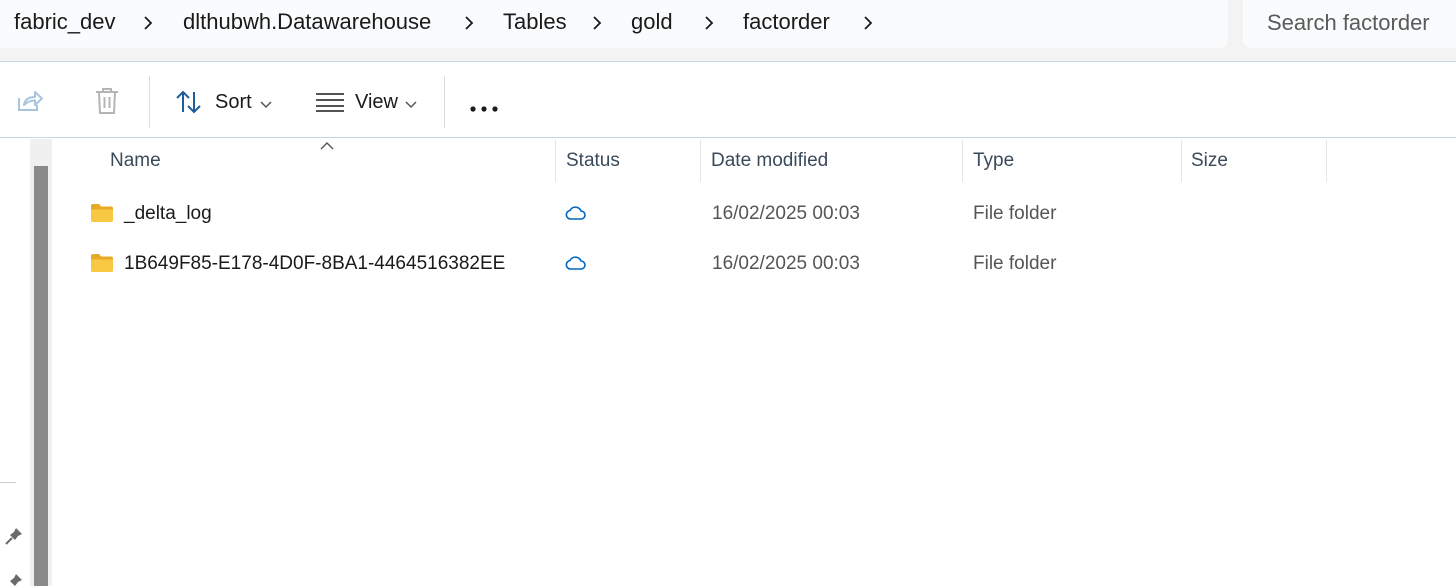 The width and height of the screenshot is (1456, 586). I want to click on search-placeholder: Search factorder, so click(1348, 22).